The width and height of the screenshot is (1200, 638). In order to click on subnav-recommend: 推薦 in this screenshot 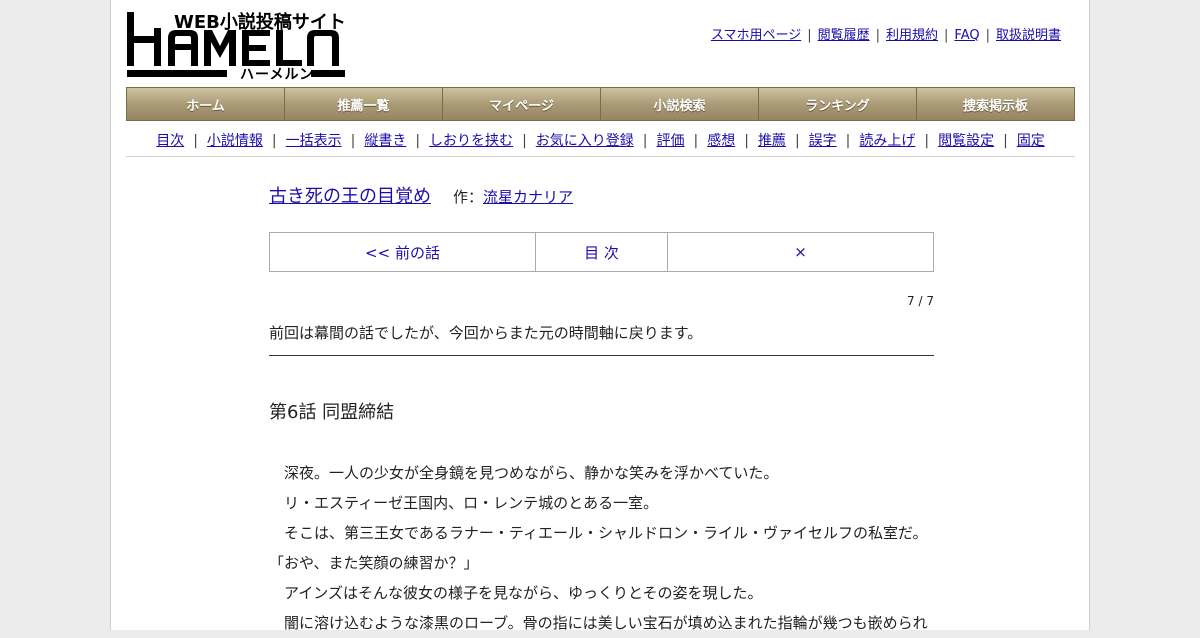, I will do `click(772, 141)`.